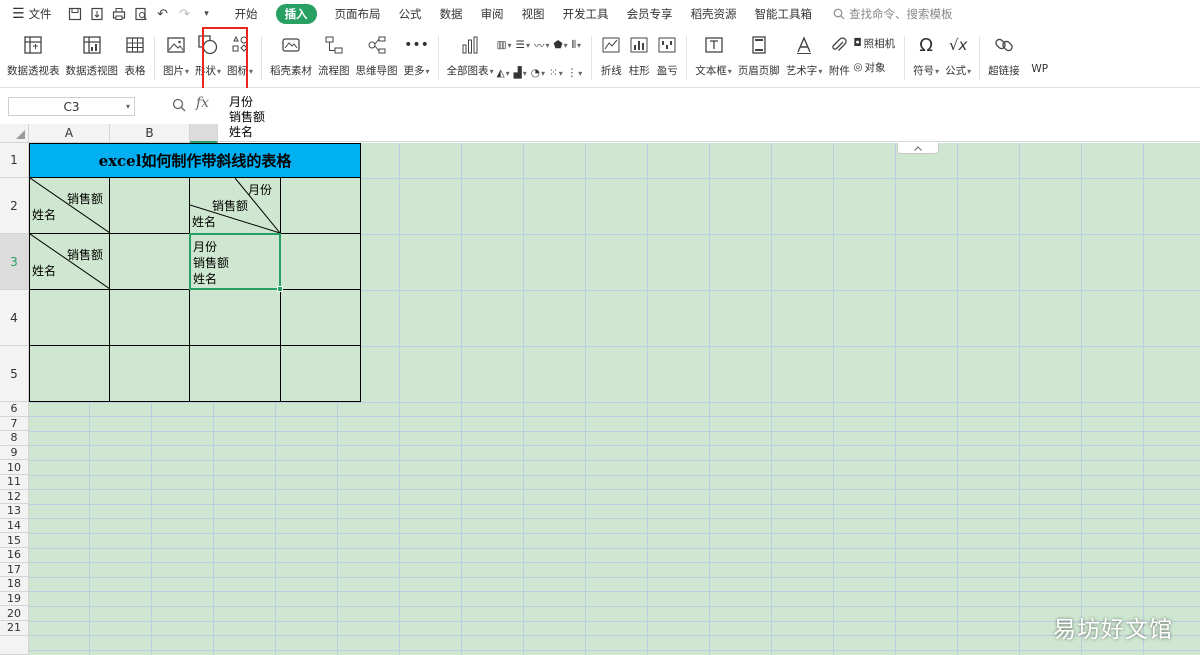 Image resolution: width=1200 pixels, height=655 pixels. Describe the element at coordinates (560, 45) in the screenshot. I see `radar-chart-dropdown: ⬟ ▾` at that location.